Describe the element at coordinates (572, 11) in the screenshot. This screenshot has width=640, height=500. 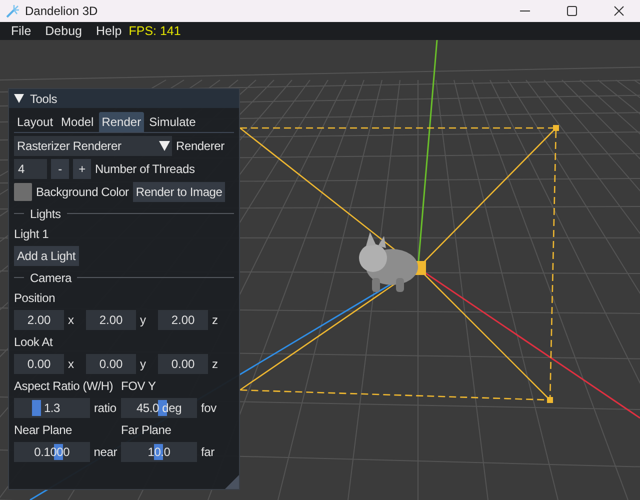
I see `maximize-icon` at that location.